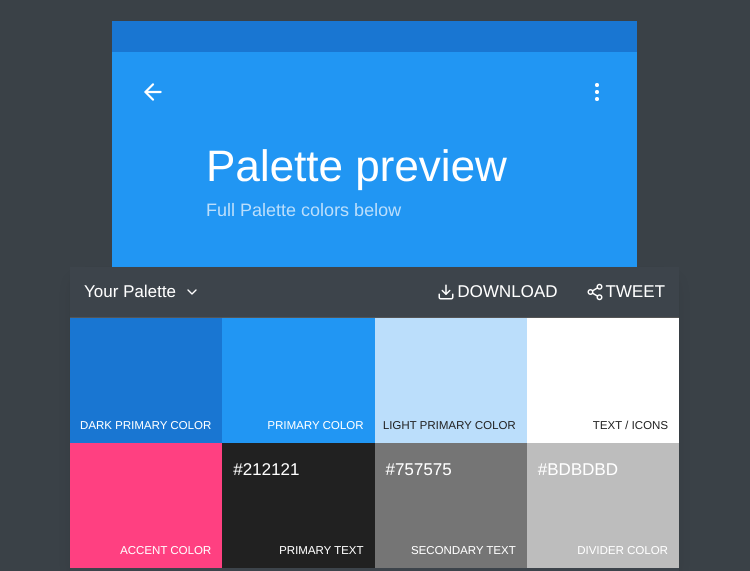 The height and width of the screenshot is (571, 750). Describe the element at coordinates (450, 505) in the screenshot. I see `color-swatch: #757575 SECONDARY TEXT` at that location.